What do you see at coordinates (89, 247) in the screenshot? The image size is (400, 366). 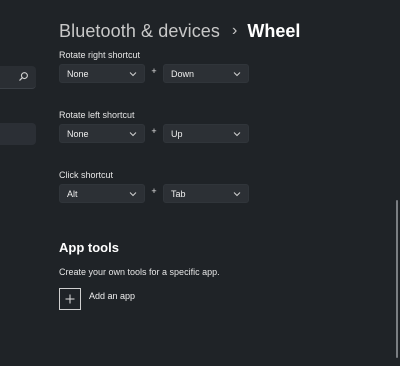 I see `app-tools-heading: App tools` at bounding box center [89, 247].